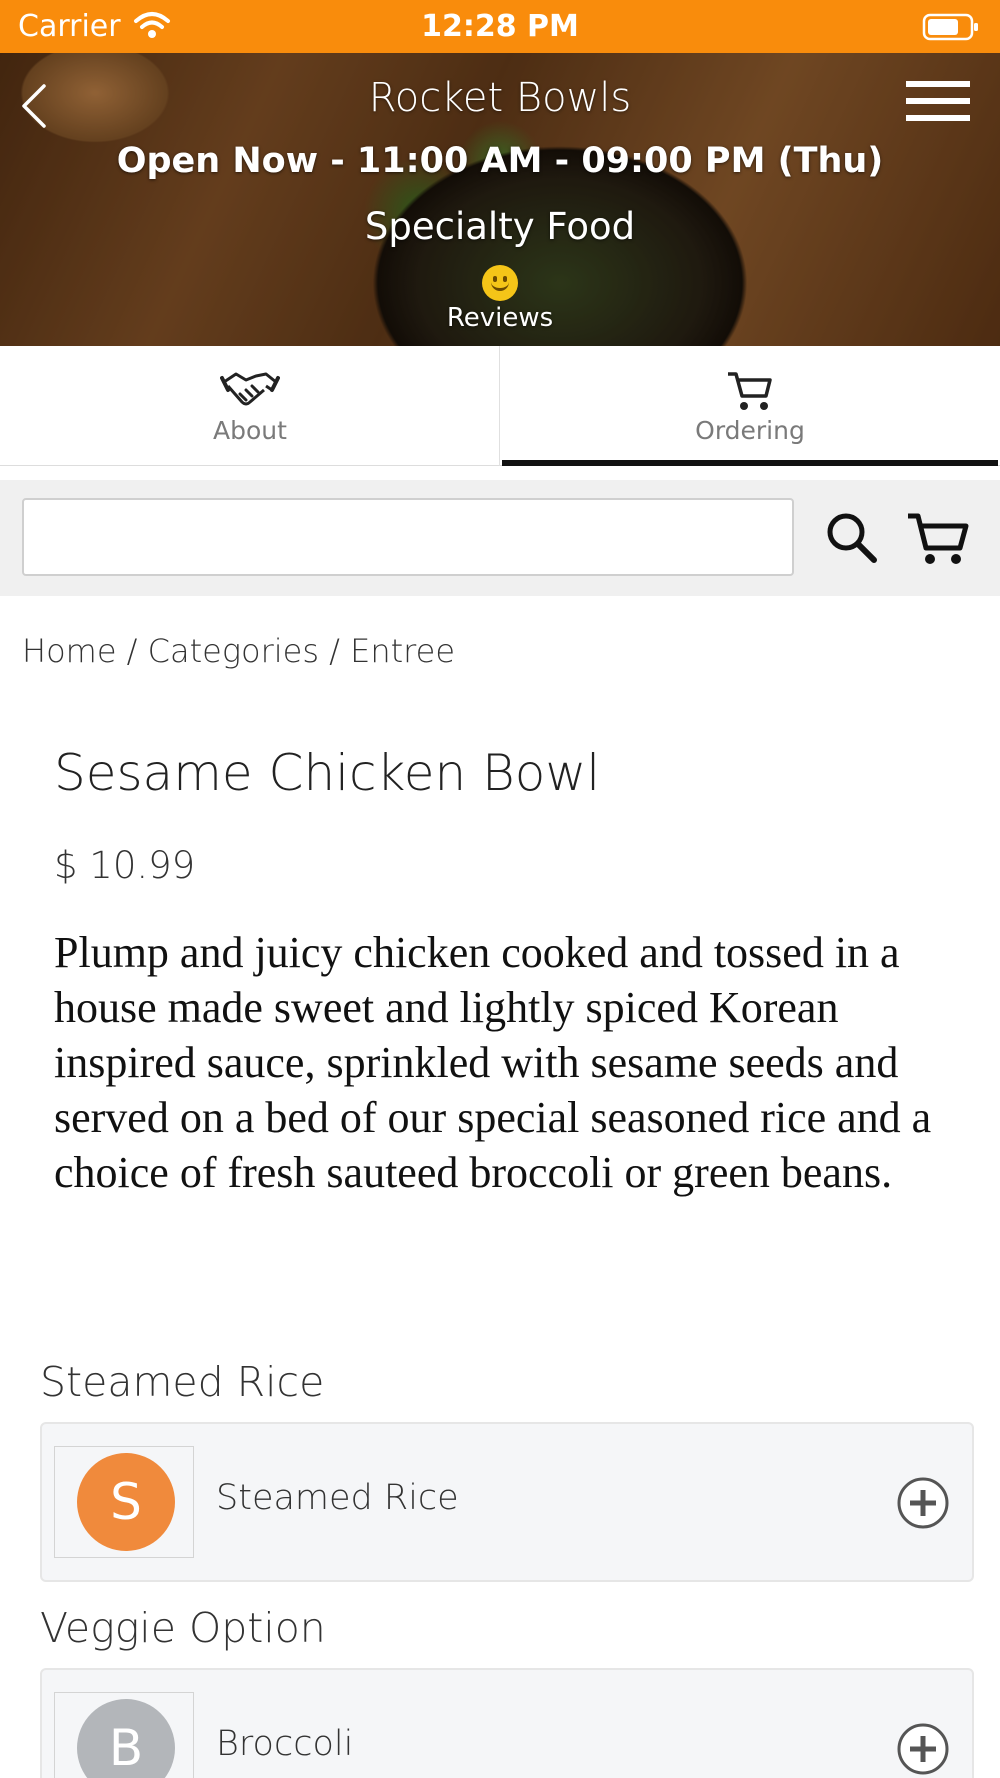 The width and height of the screenshot is (1000, 1778). Describe the element at coordinates (500, 283) in the screenshot. I see `smiley-icon` at that location.